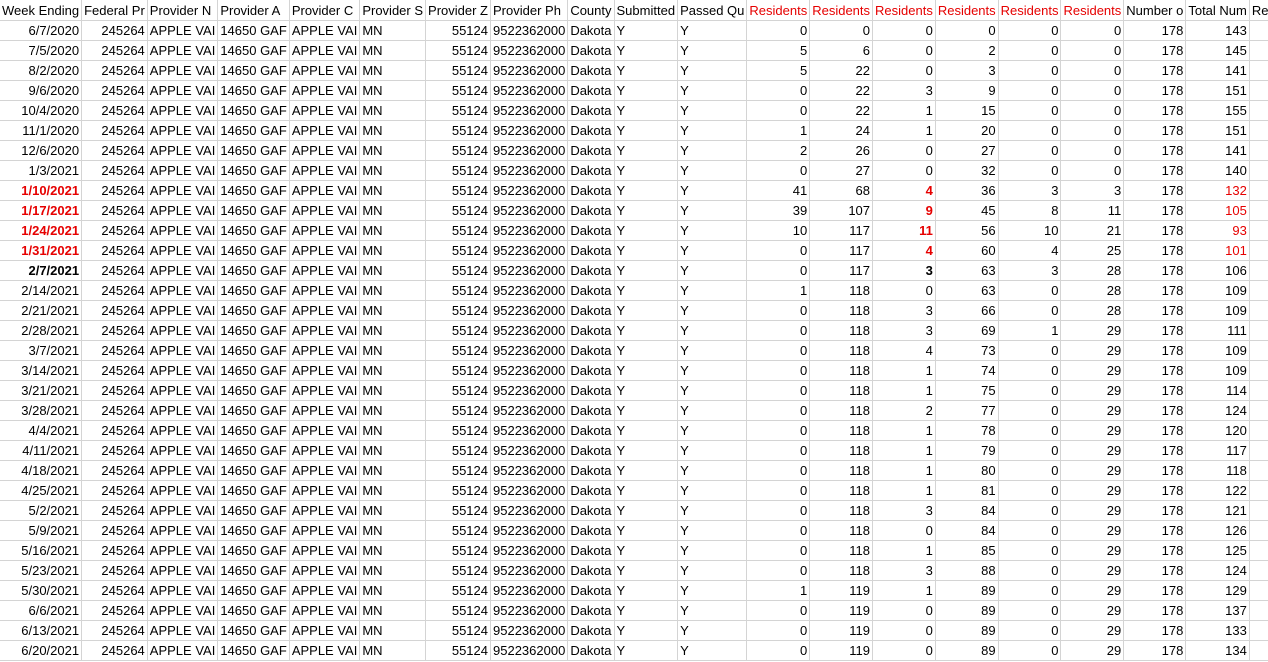 Image resolution: width=1268 pixels, height=662 pixels. Describe the element at coordinates (1217, 610) in the screenshot. I see `cell-total: 137` at that location.